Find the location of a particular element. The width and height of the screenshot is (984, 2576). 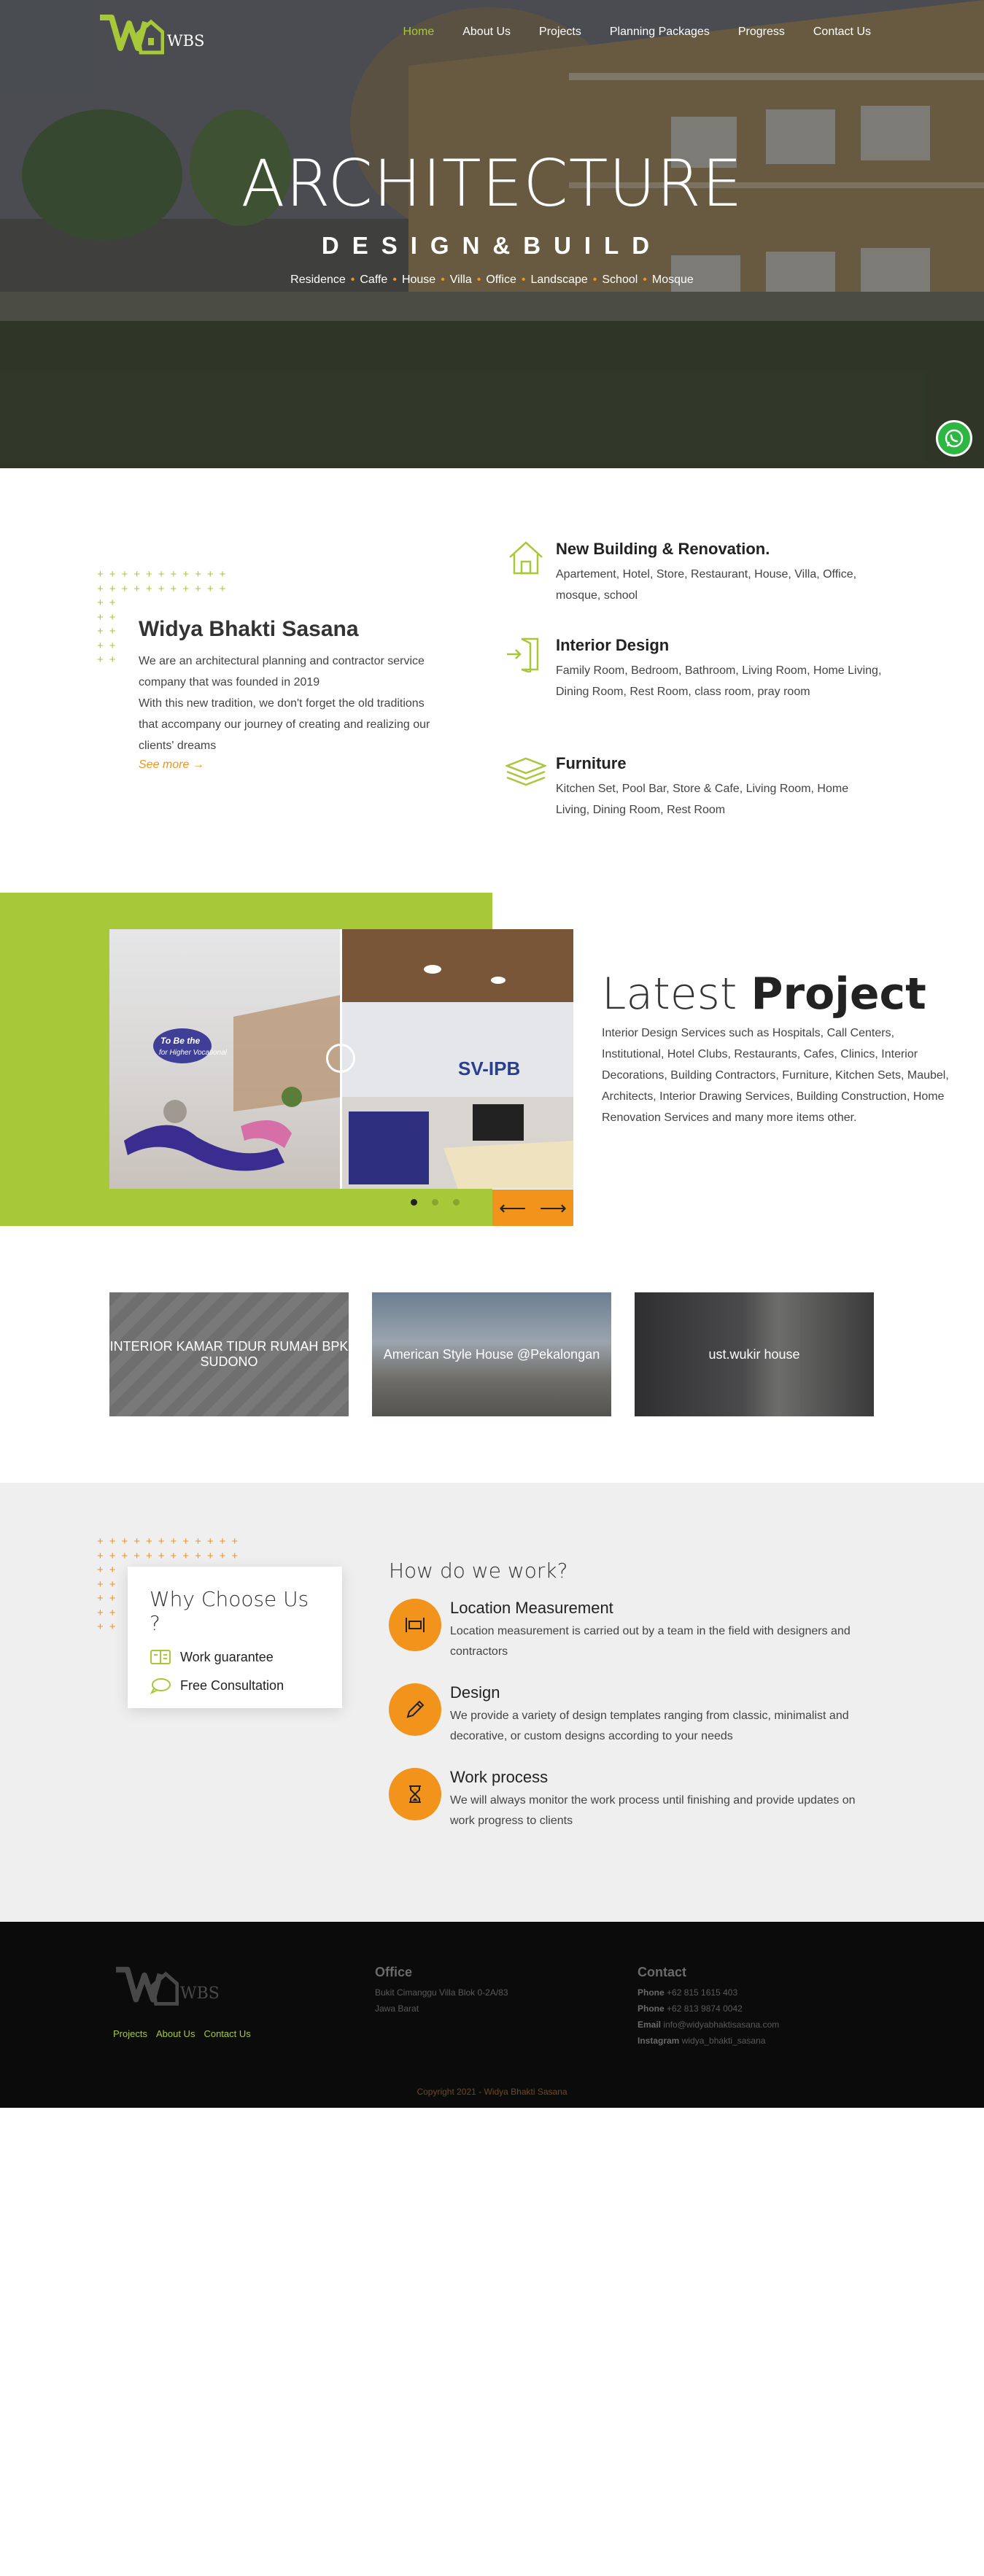

footer-instagram-row: Instagram widya_bhakti_sasana is located at coordinates (708, 2041).